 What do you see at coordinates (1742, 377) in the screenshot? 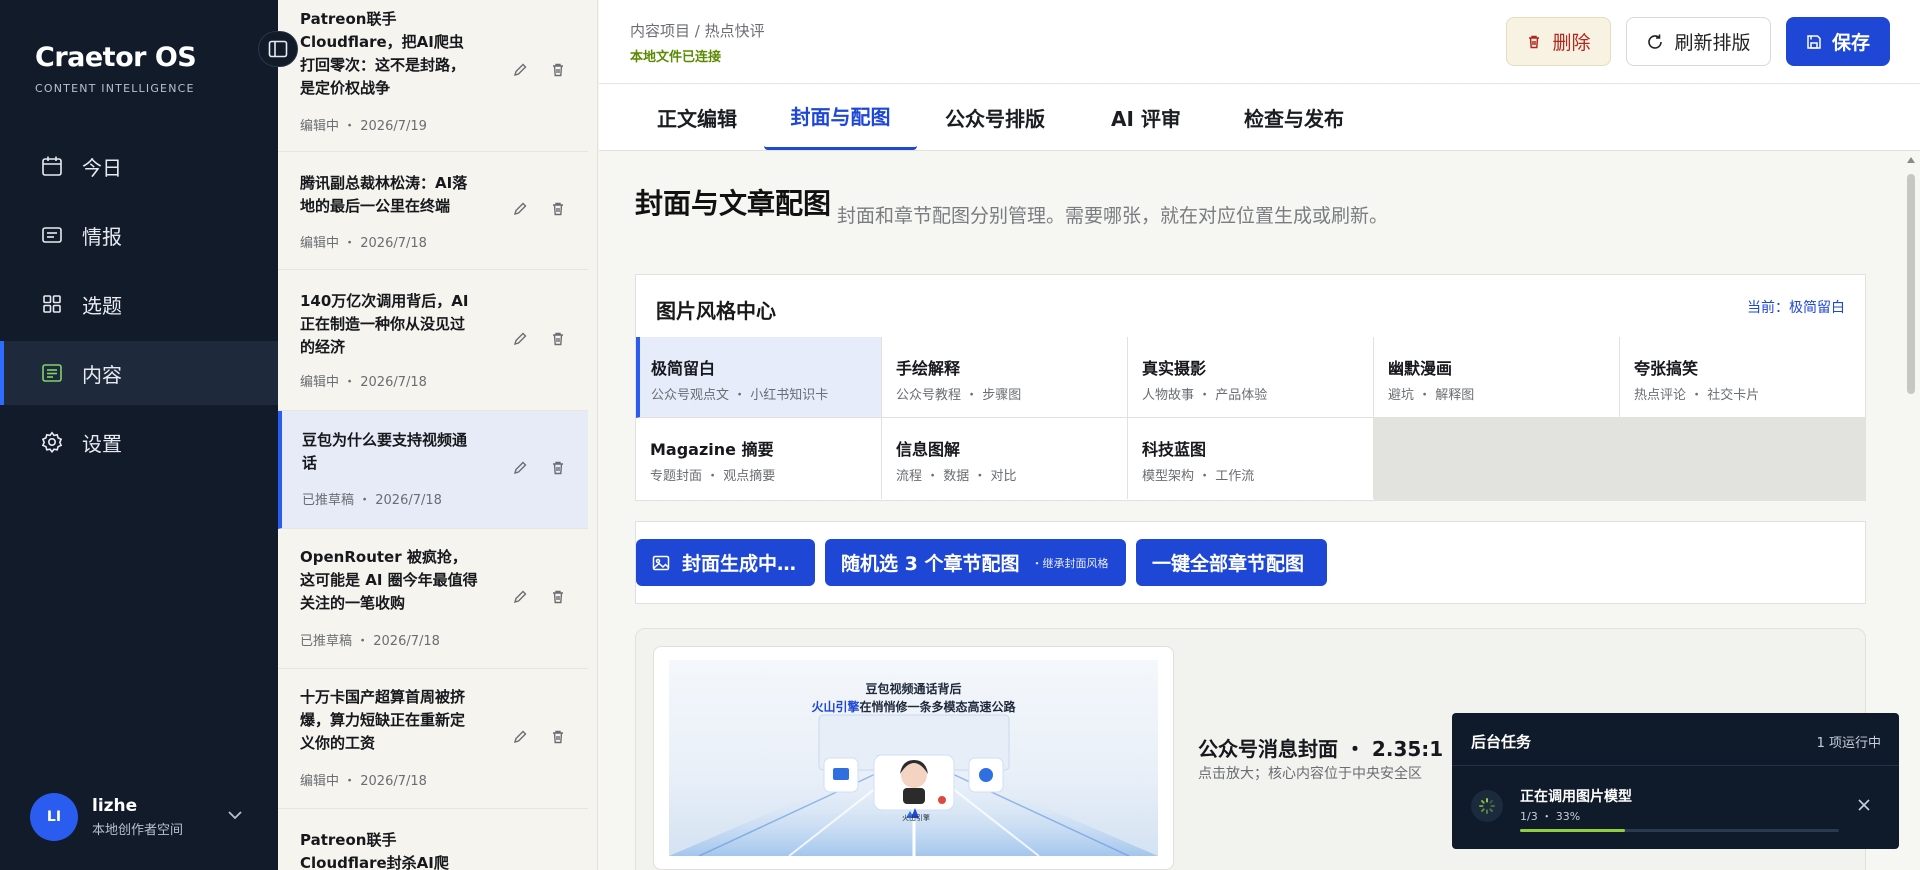
I see `style-option-funny: 夸张搞笑 热点评论 ・ 社交卡片` at bounding box center [1742, 377].